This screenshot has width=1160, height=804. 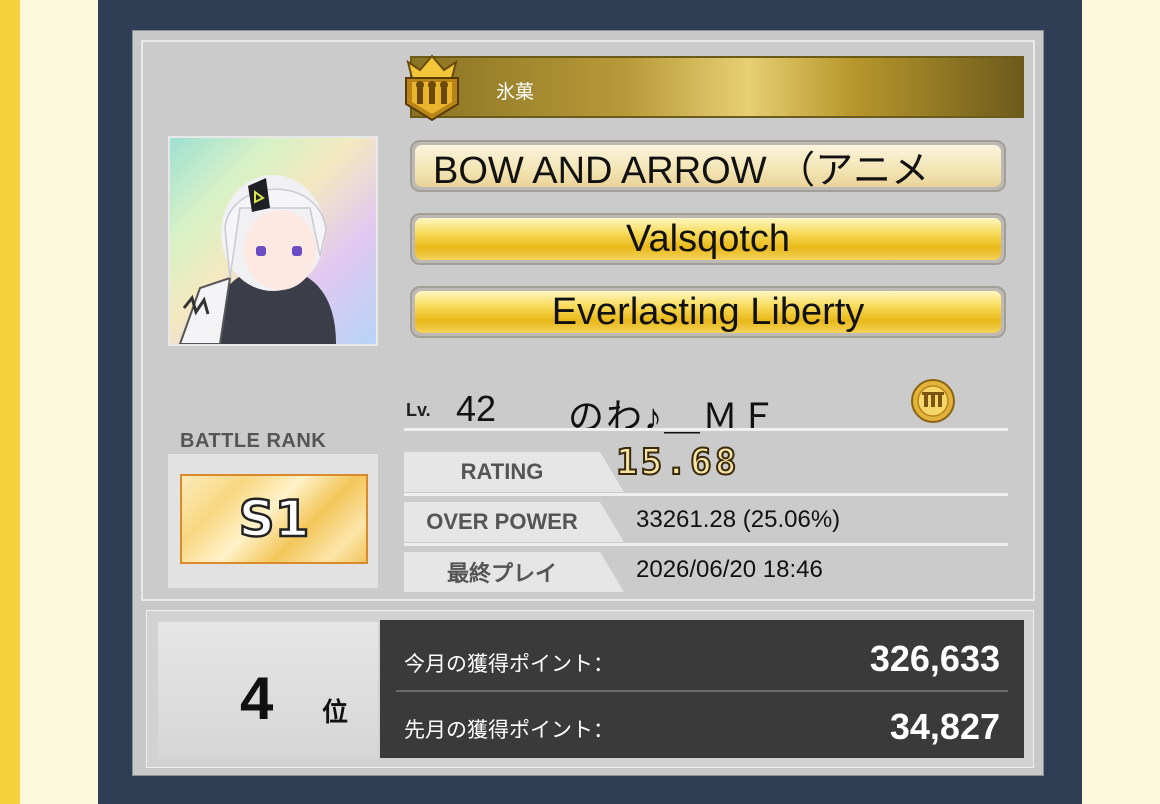 What do you see at coordinates (514, 522) in the screenshot?
I see `over-power-label: OVER POWER` at bounding box center [514, 522].